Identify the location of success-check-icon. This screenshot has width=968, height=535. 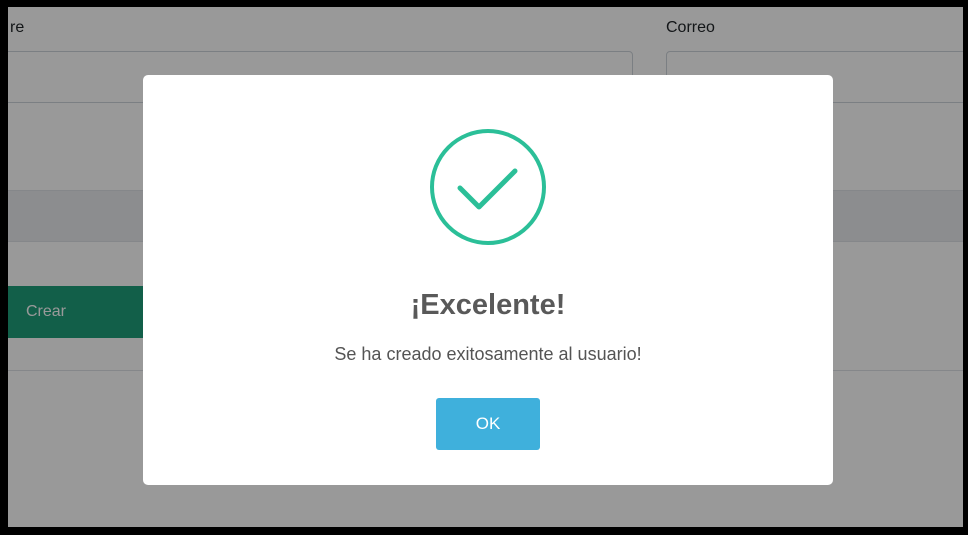
(488, 187).